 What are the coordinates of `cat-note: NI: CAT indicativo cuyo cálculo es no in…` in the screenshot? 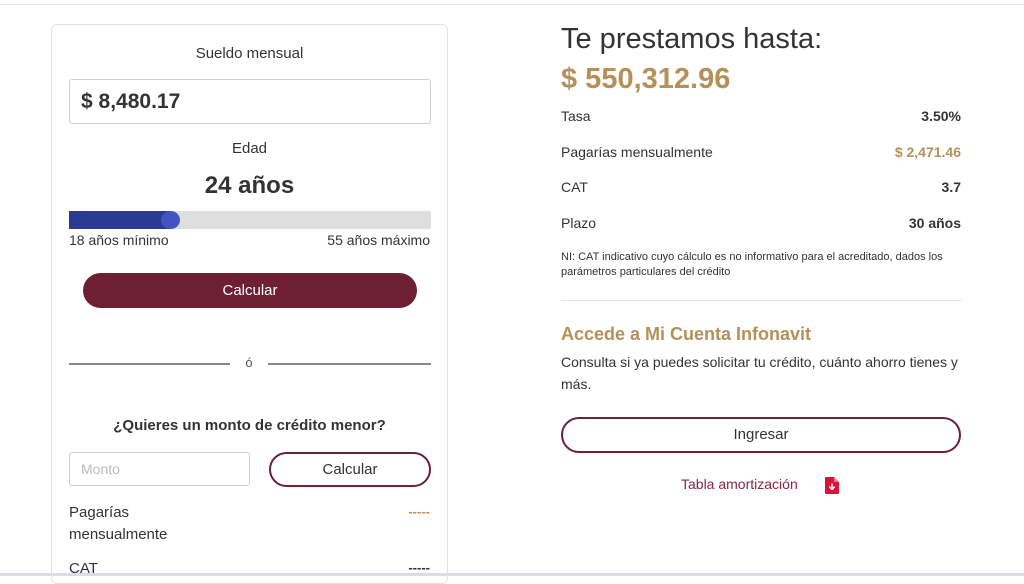 It's located at (752, 264).